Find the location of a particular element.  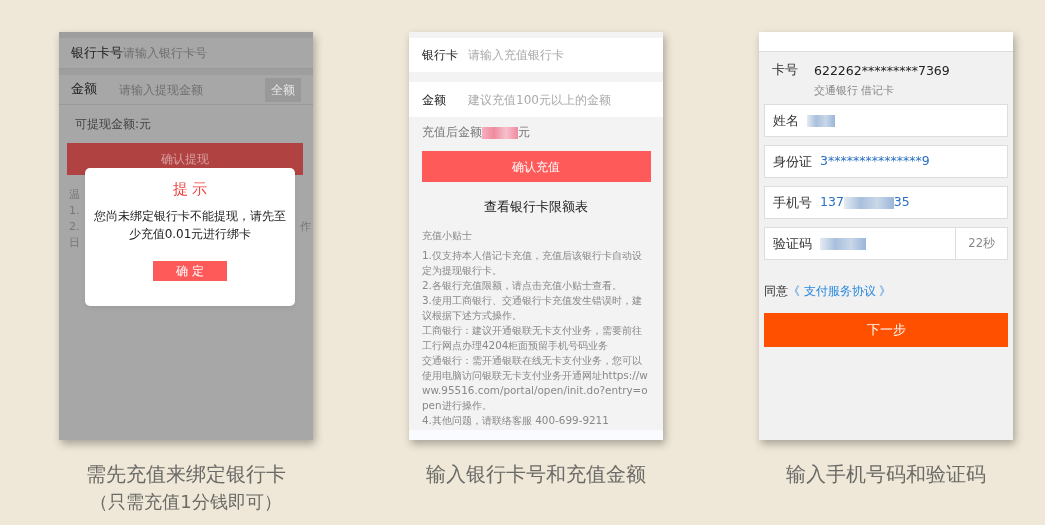

field-label: 银行卡号 is located at coordinates (97, 52).